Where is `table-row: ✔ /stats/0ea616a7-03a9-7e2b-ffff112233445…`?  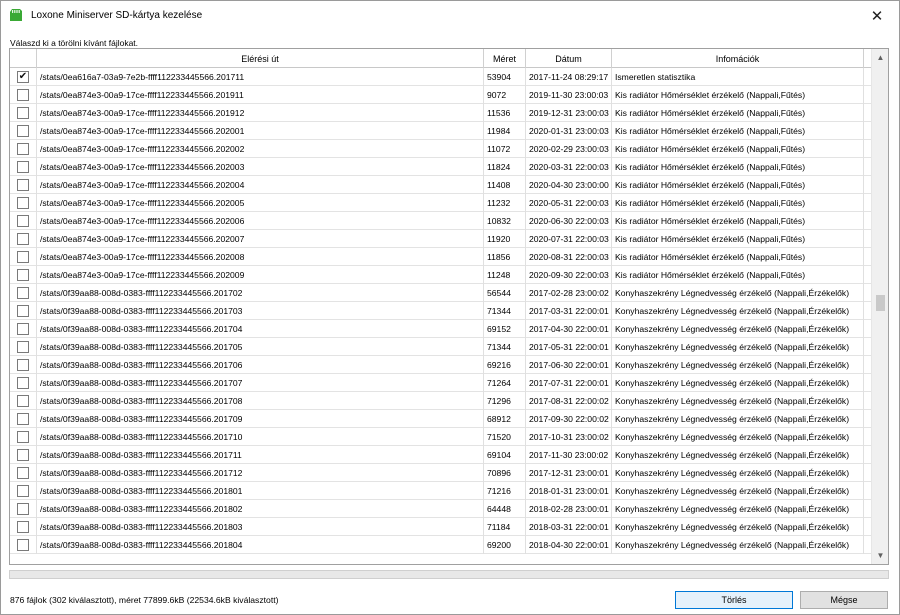
table-row: ✔ /stats/0ea616a7-03a9-7e2b-ffff112233445… is located at coordinates (441, 77).